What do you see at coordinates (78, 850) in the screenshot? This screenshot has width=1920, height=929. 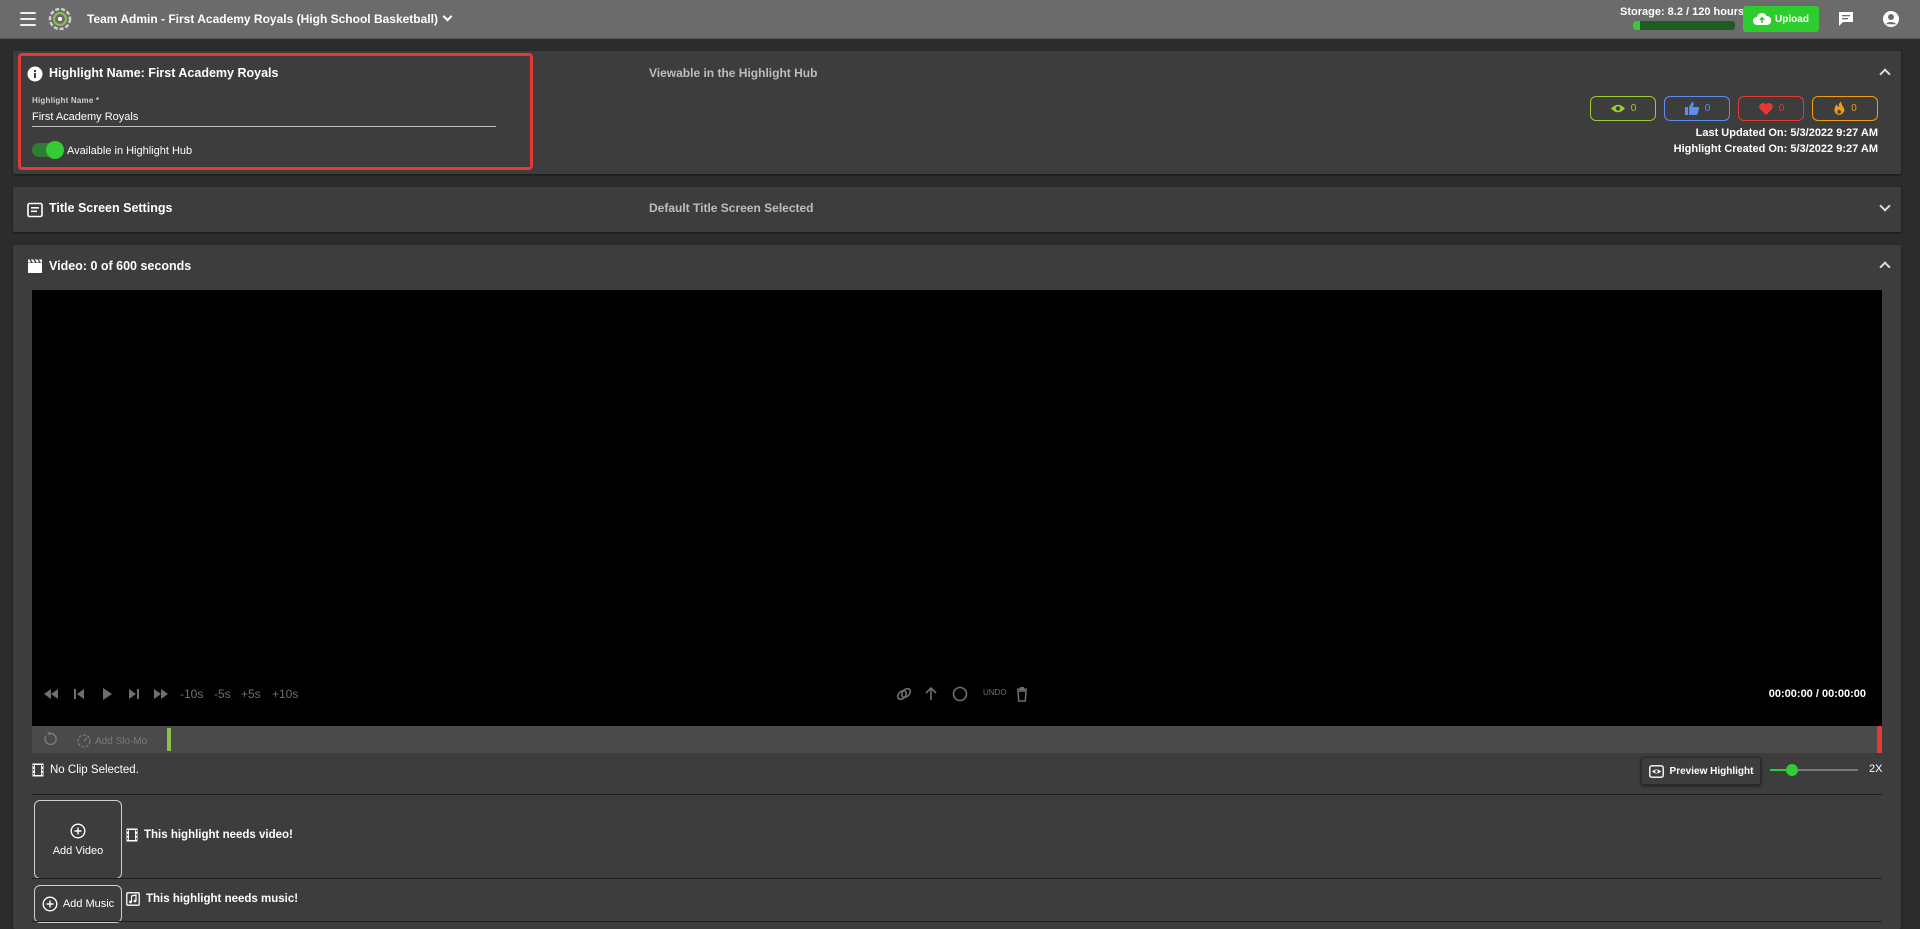 I see `add-video-label: Add Video` at bounding box center [78, 850].